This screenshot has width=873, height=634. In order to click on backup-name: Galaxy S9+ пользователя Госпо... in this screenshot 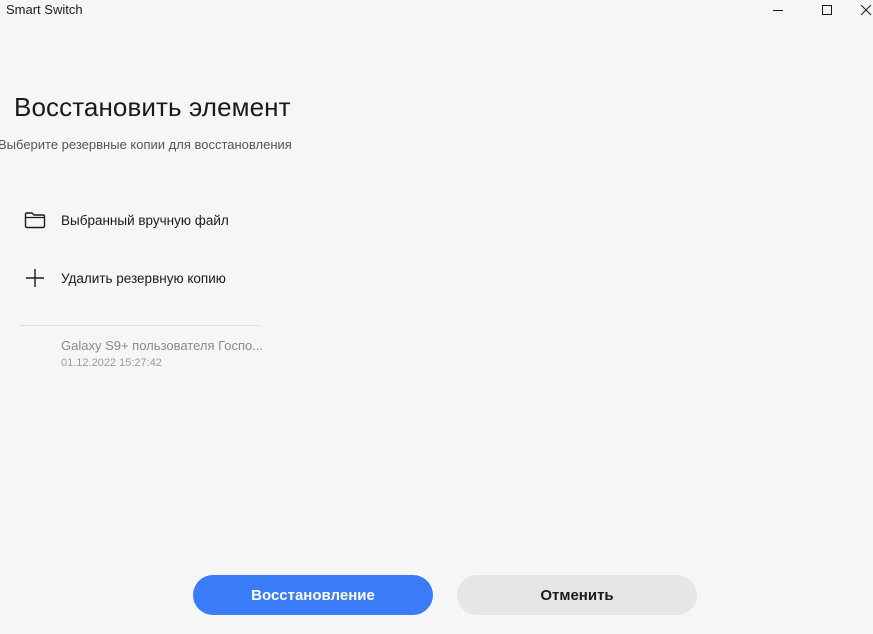, I will do `click(162, 345)`.